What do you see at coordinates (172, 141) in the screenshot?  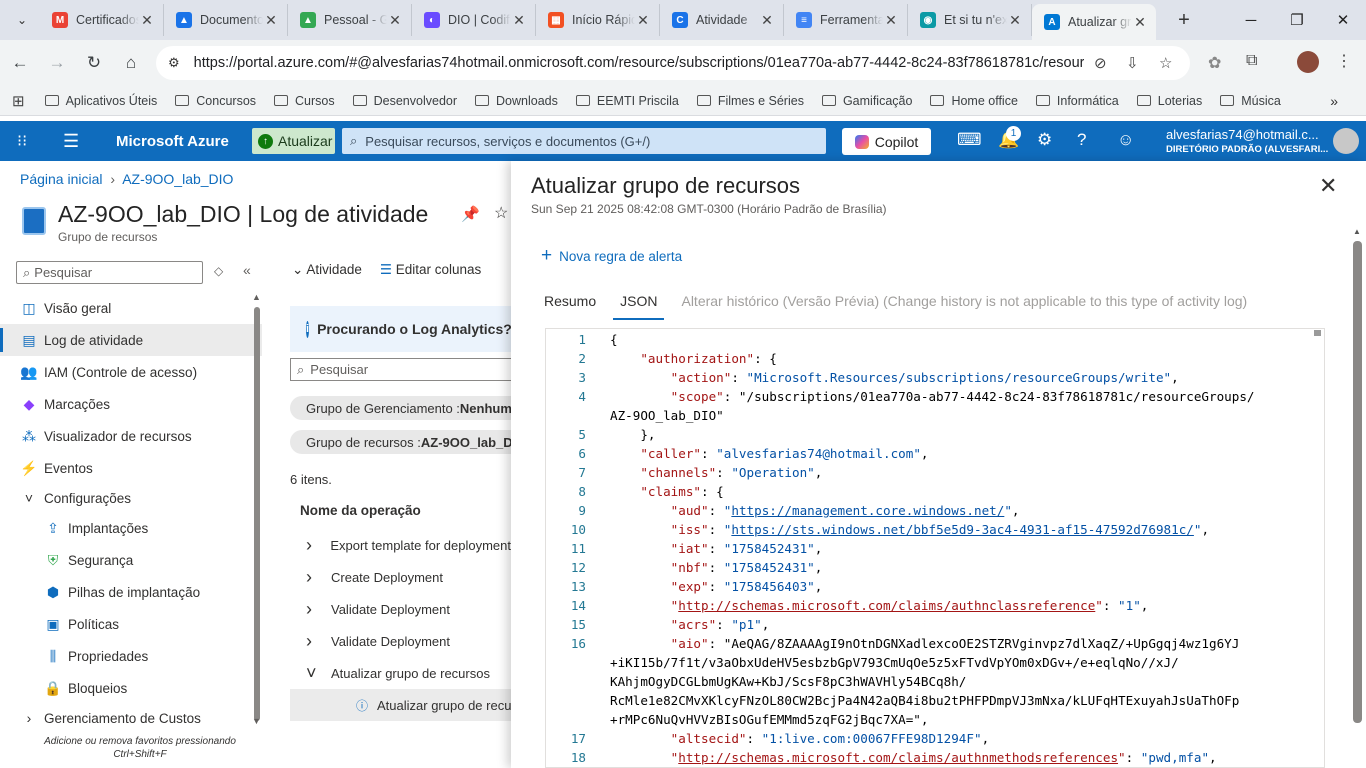 I see `azure-brand: Microsoft Azure` at bounding box center [172, 141].